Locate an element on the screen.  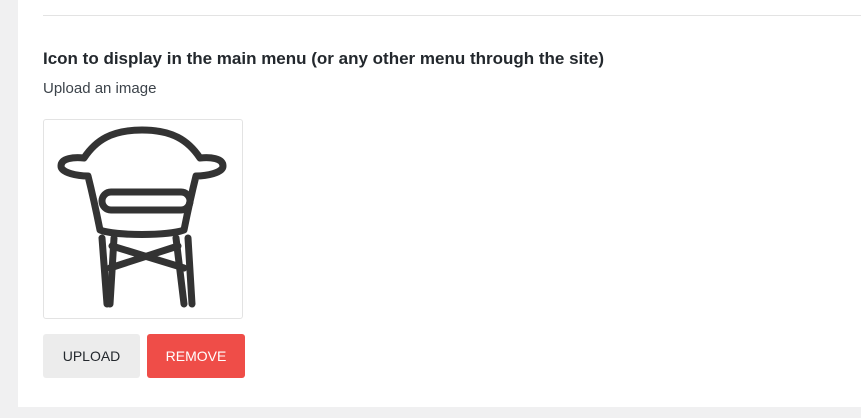
upload-button: UPLOAD is located at coordinates (91, 356).